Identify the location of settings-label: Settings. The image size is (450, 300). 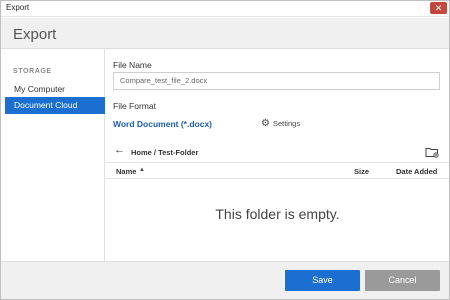
(286, 123).